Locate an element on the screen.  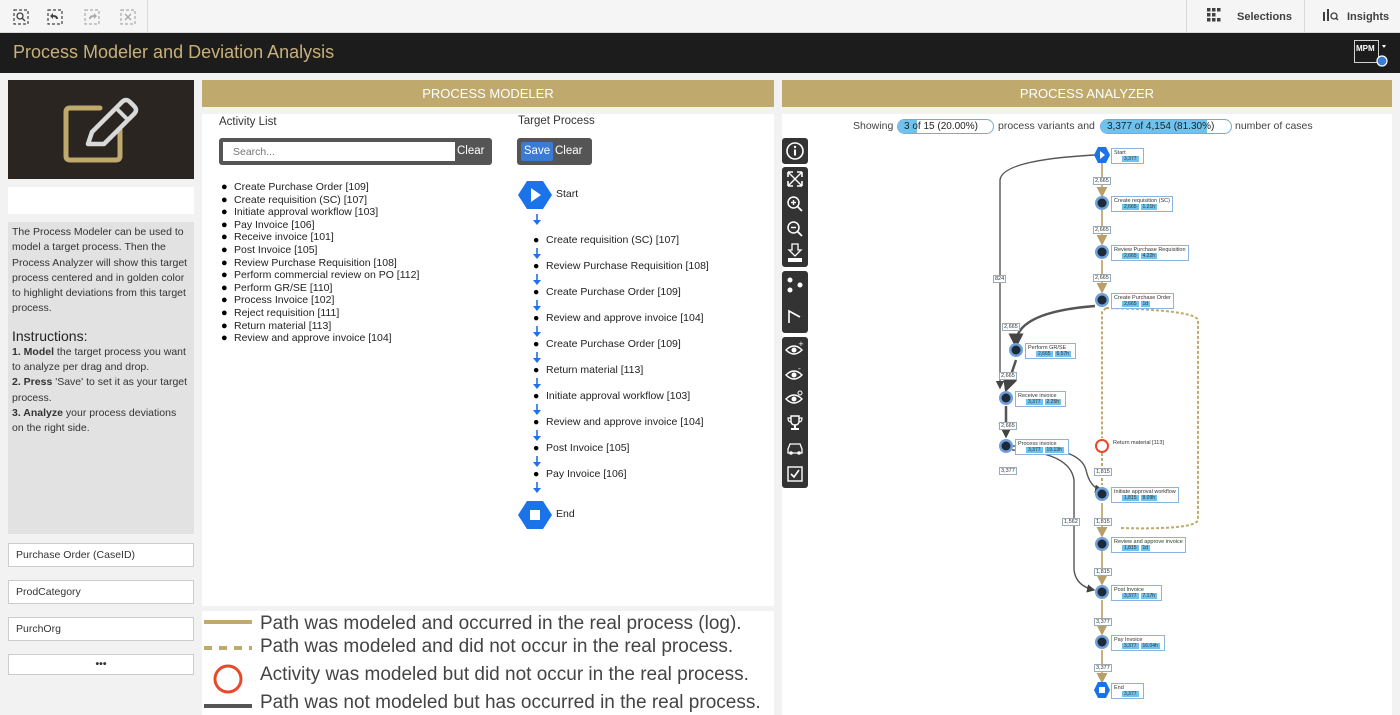
graph-node-kpi: 2.25h is located at coordinates (1053, 402).